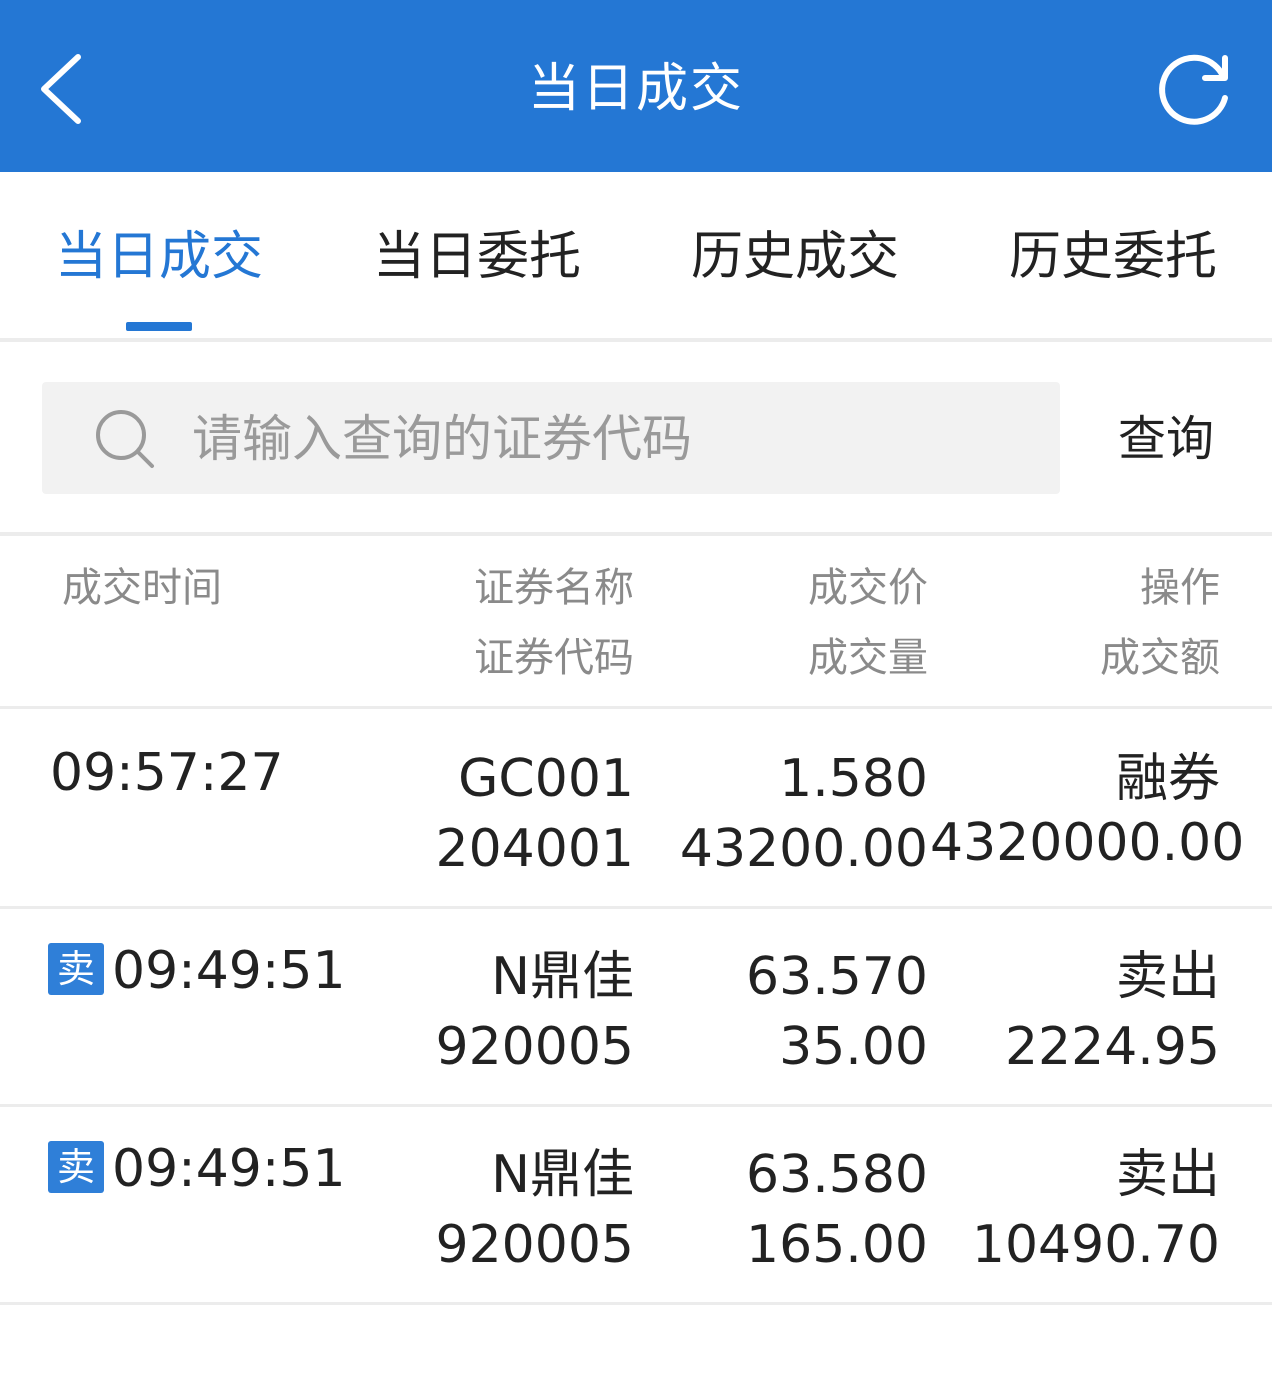 The width and height of the screenshot is (1272, 1388). Describe the element at coordinates (1112, 1047) in the screenshot. I see `trade-amount: 2224.95` at that location.